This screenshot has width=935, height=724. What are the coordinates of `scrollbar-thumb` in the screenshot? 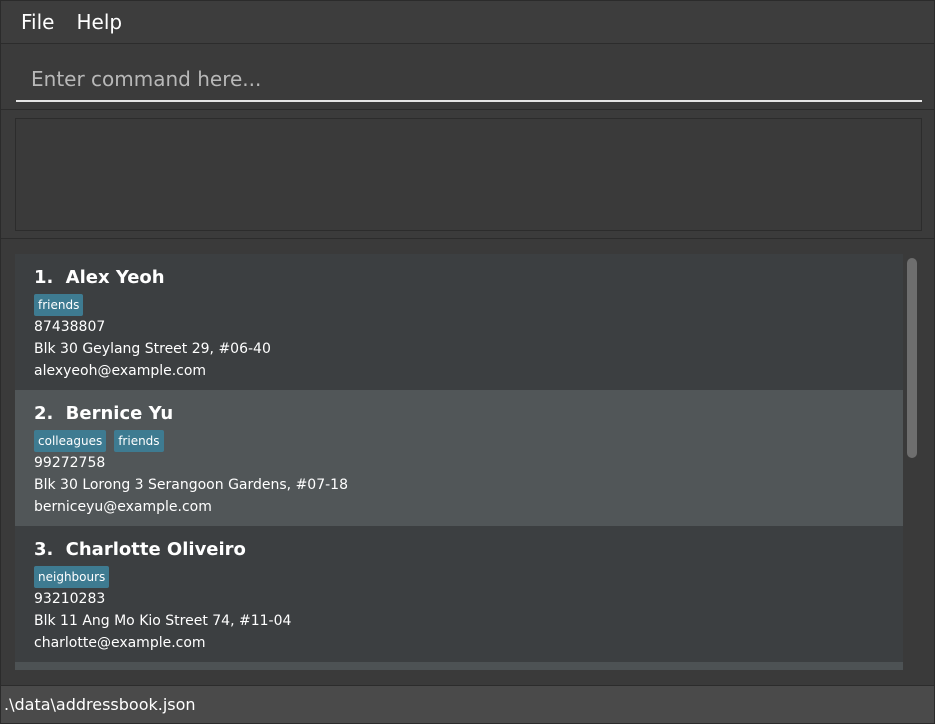 It's located at (912, 358).